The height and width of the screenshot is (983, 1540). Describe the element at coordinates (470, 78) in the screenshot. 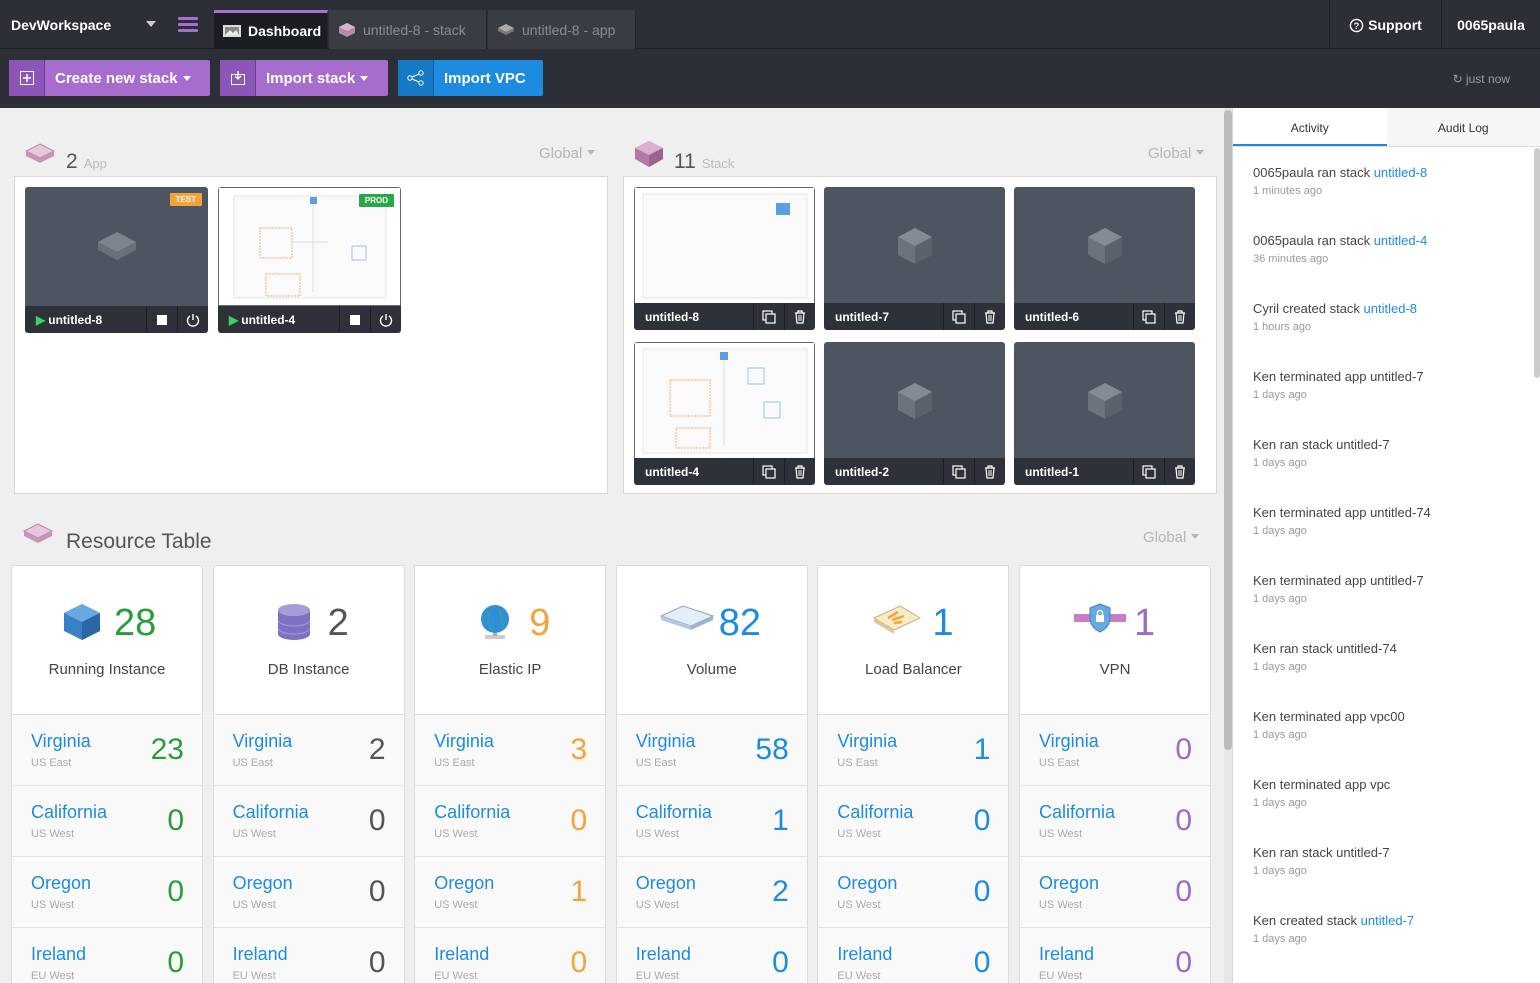

I see `import-vpc-button: Import VPC` at that location.